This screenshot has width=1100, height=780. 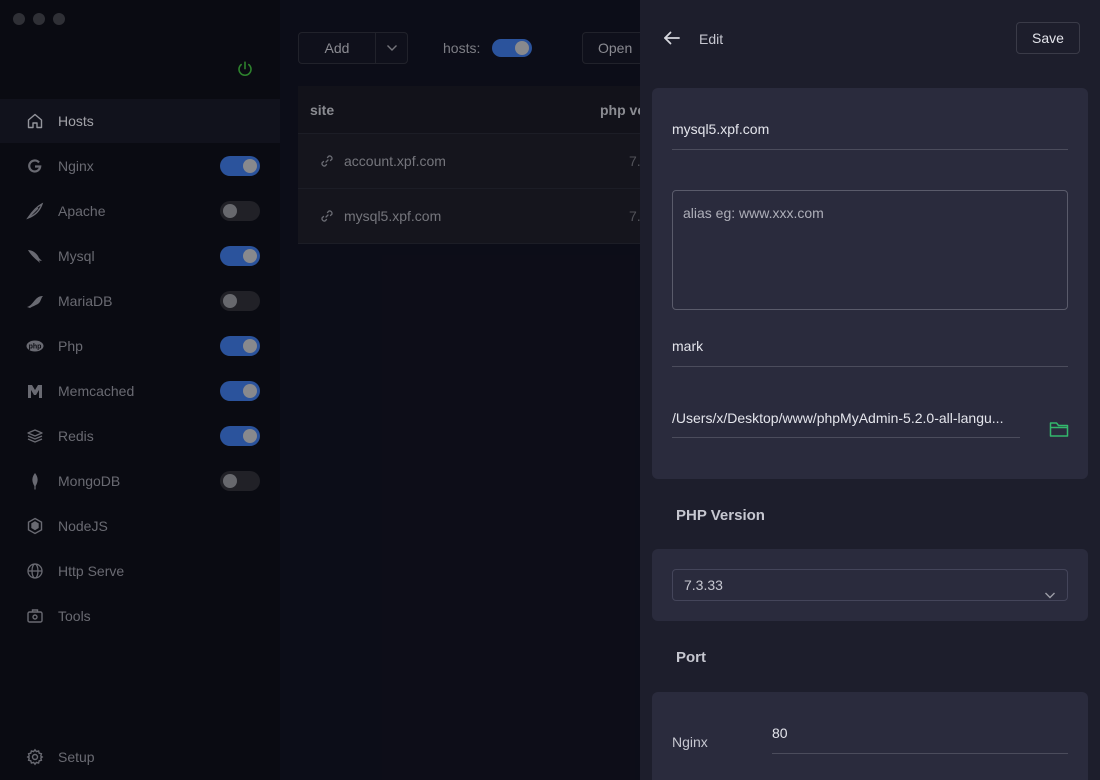 I want to click on panel-title: Edit, so click(x=711, y=39).